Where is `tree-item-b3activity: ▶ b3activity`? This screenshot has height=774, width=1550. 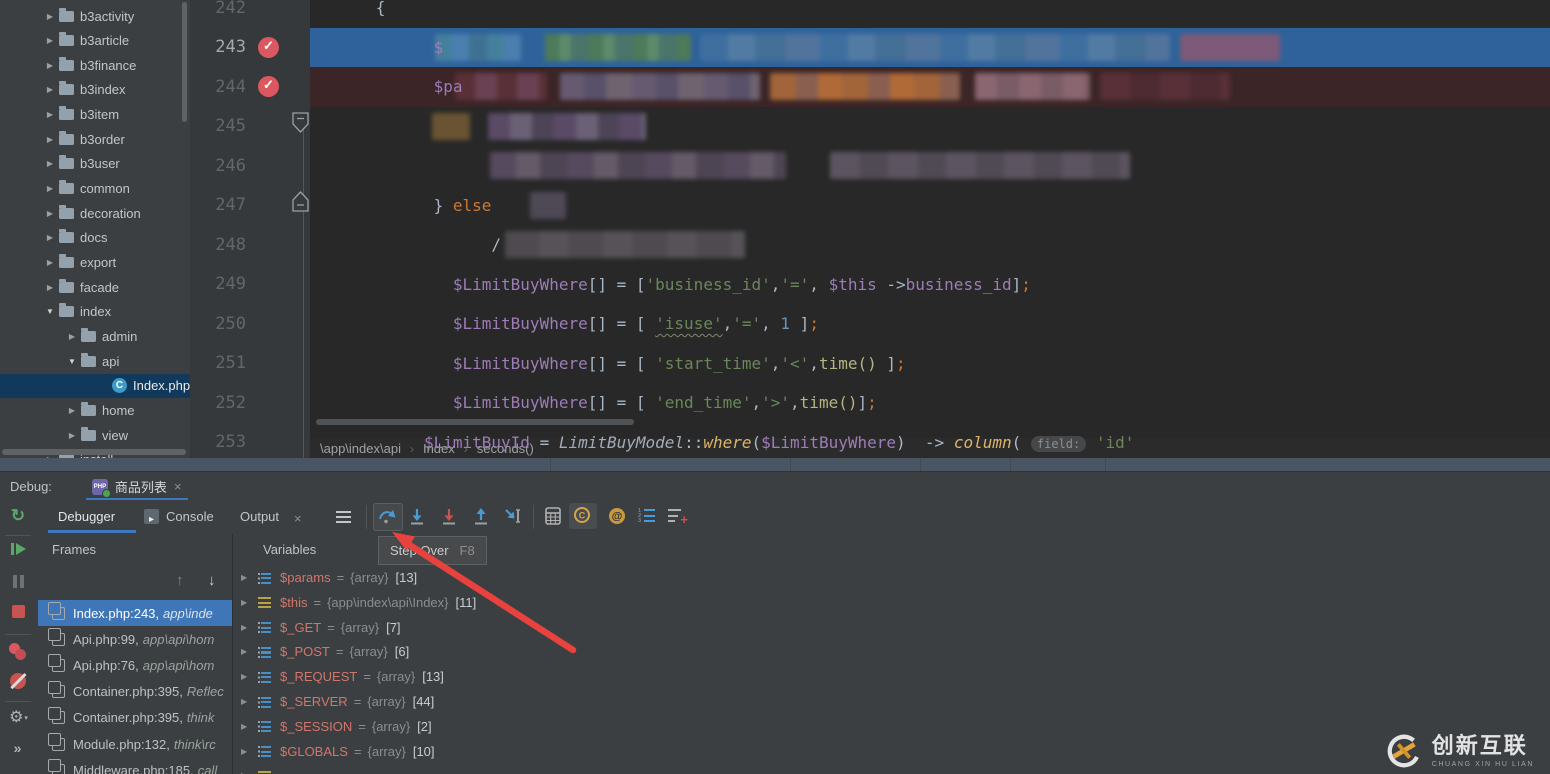 tree-item-b3activity: ▶ b3activity is located at coordinates (95, 16).